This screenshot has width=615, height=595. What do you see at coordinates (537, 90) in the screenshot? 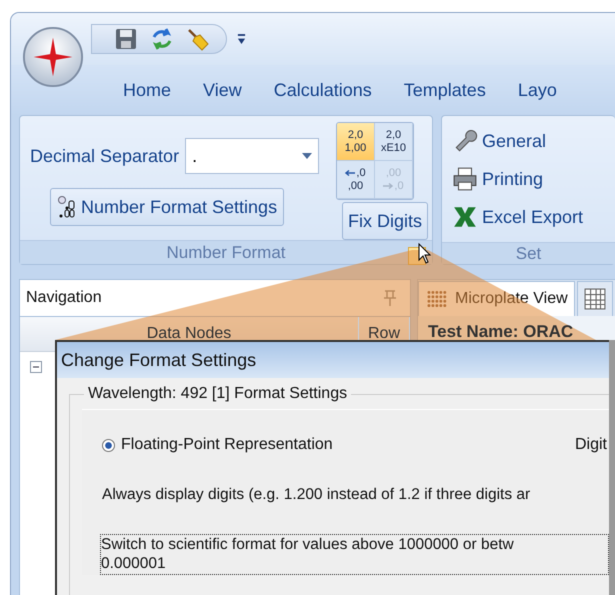
I see `ribbon-tab: Layo` at bounding box center [537, 90].